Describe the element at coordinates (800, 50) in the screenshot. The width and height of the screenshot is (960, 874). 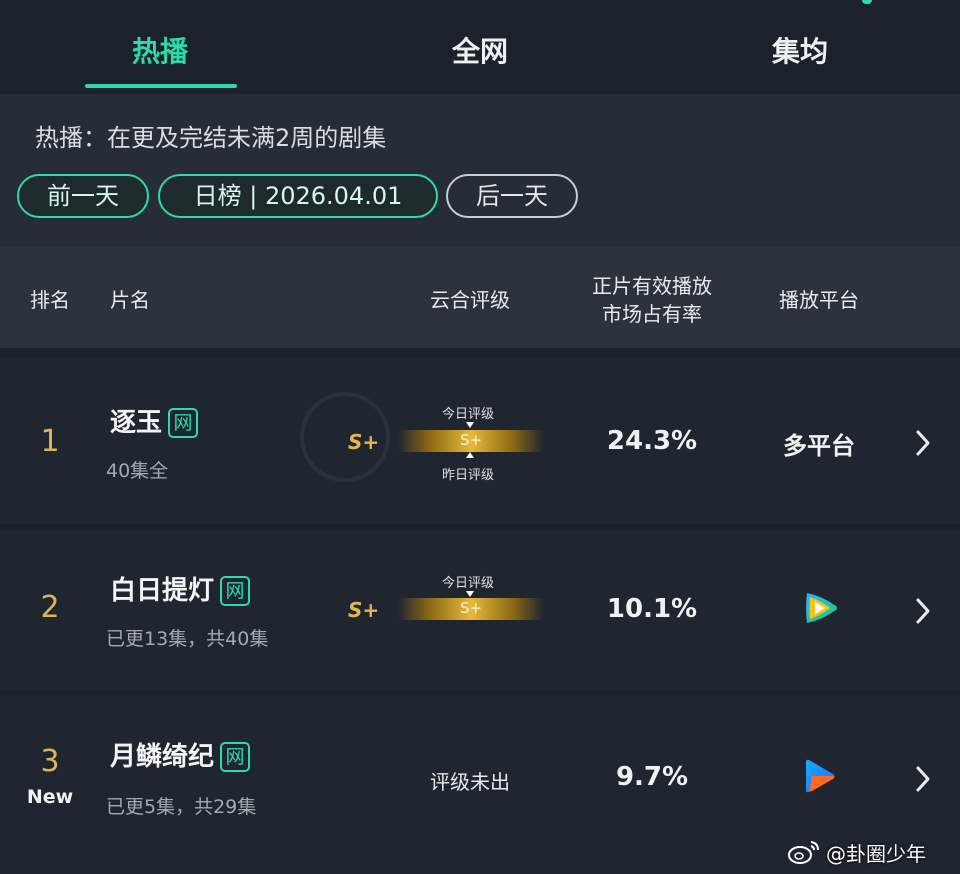
I see `tab-per-episode: 集均` at that location.